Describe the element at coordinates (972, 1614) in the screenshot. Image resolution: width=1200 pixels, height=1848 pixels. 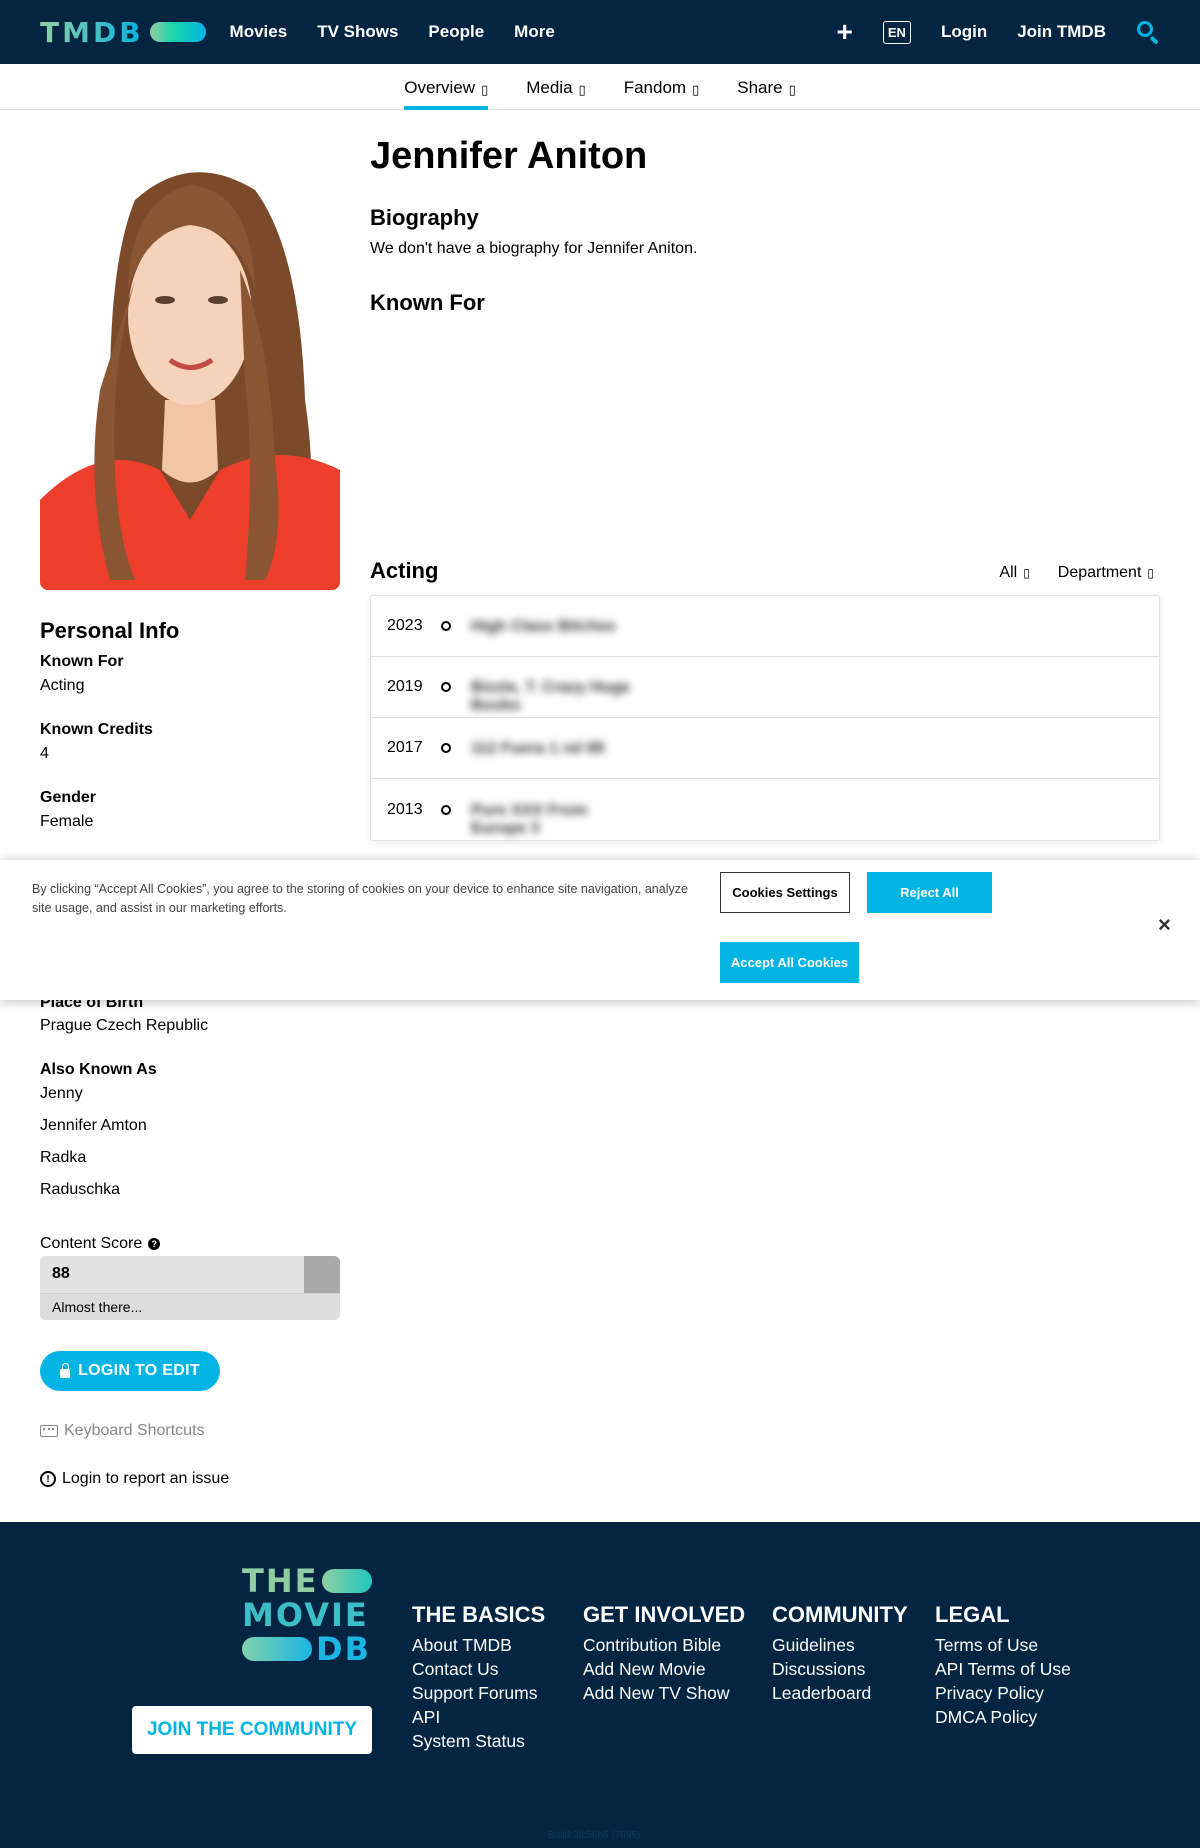
I see `footer-heading: Legal` at that location.